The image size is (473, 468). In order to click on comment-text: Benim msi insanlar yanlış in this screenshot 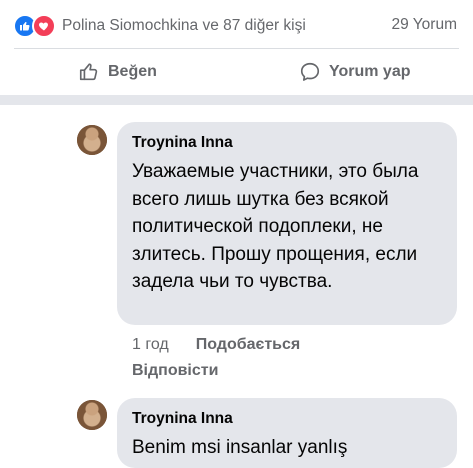, I will do `click(240, 447)`.